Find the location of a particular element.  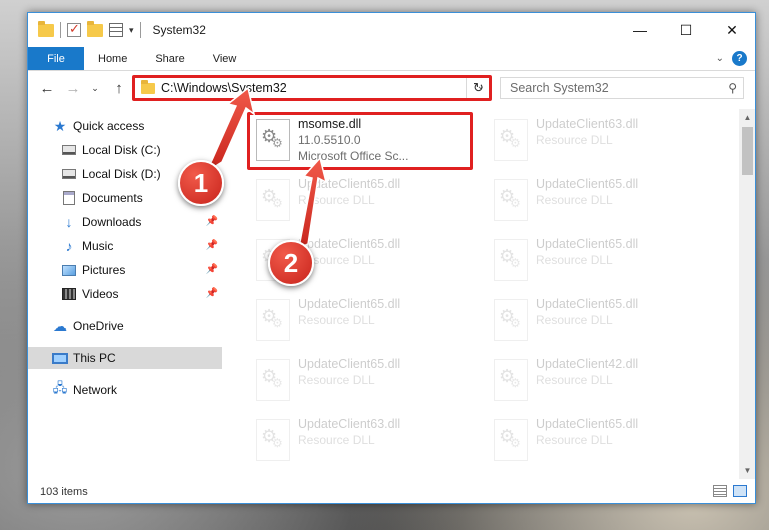

arrow-to-file is located at coordinates (309, 204).